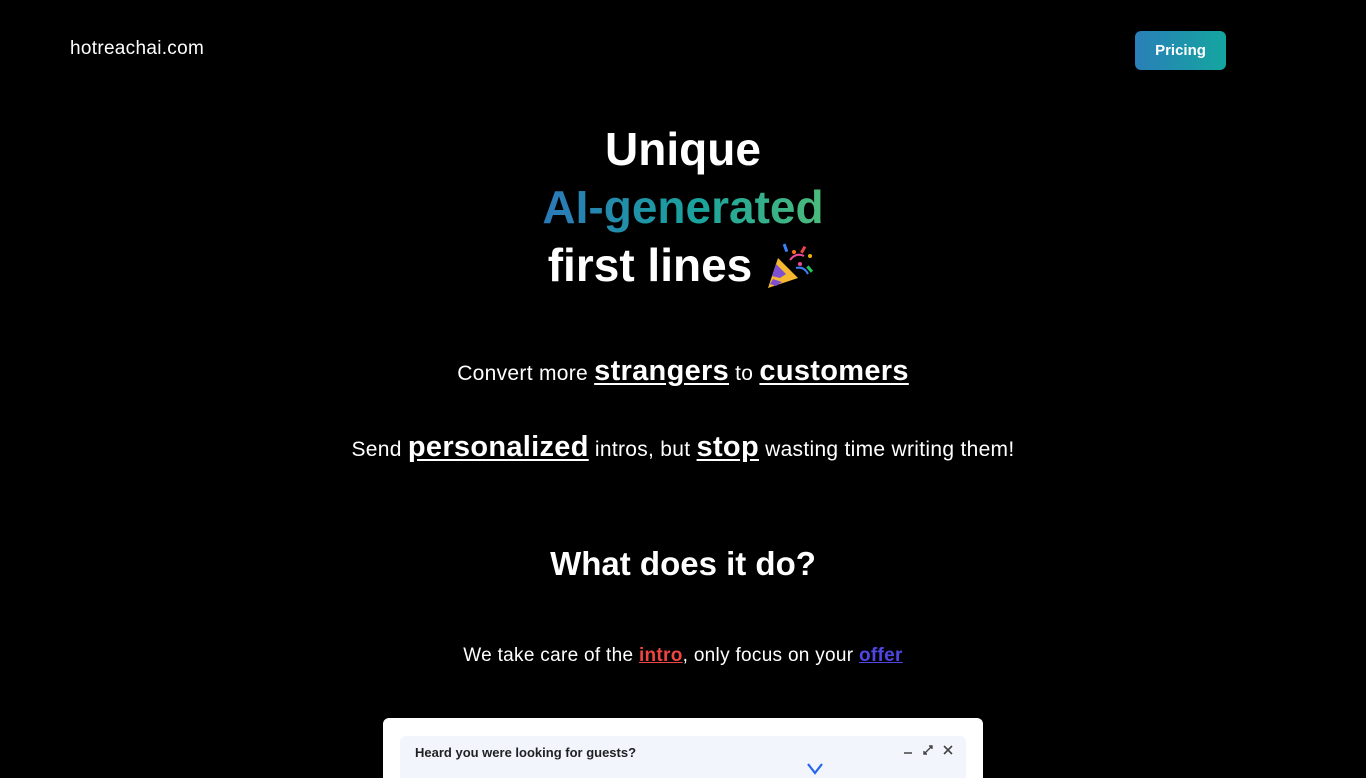 This screenshot has width=1366, height=778. Describe the element at coordinates (661, 371) in the screenshot. I see `strangers-link: strangers` at that location.